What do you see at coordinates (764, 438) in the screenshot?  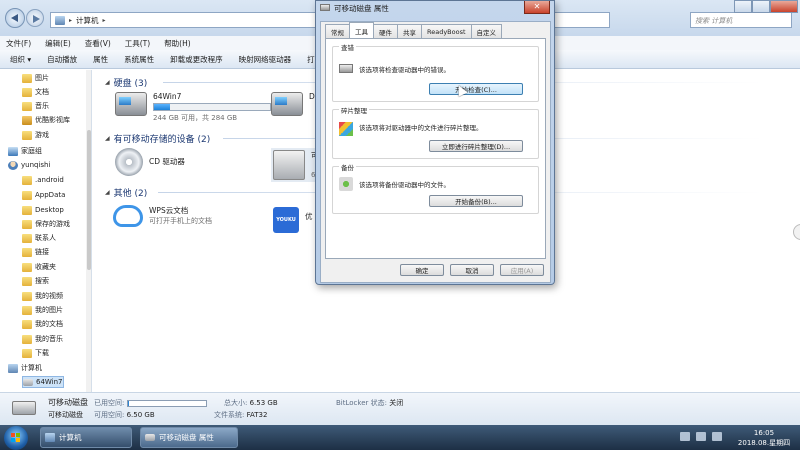 I see `clock: 16:05 2018.08.星期四` at bounding box center [764, 438].